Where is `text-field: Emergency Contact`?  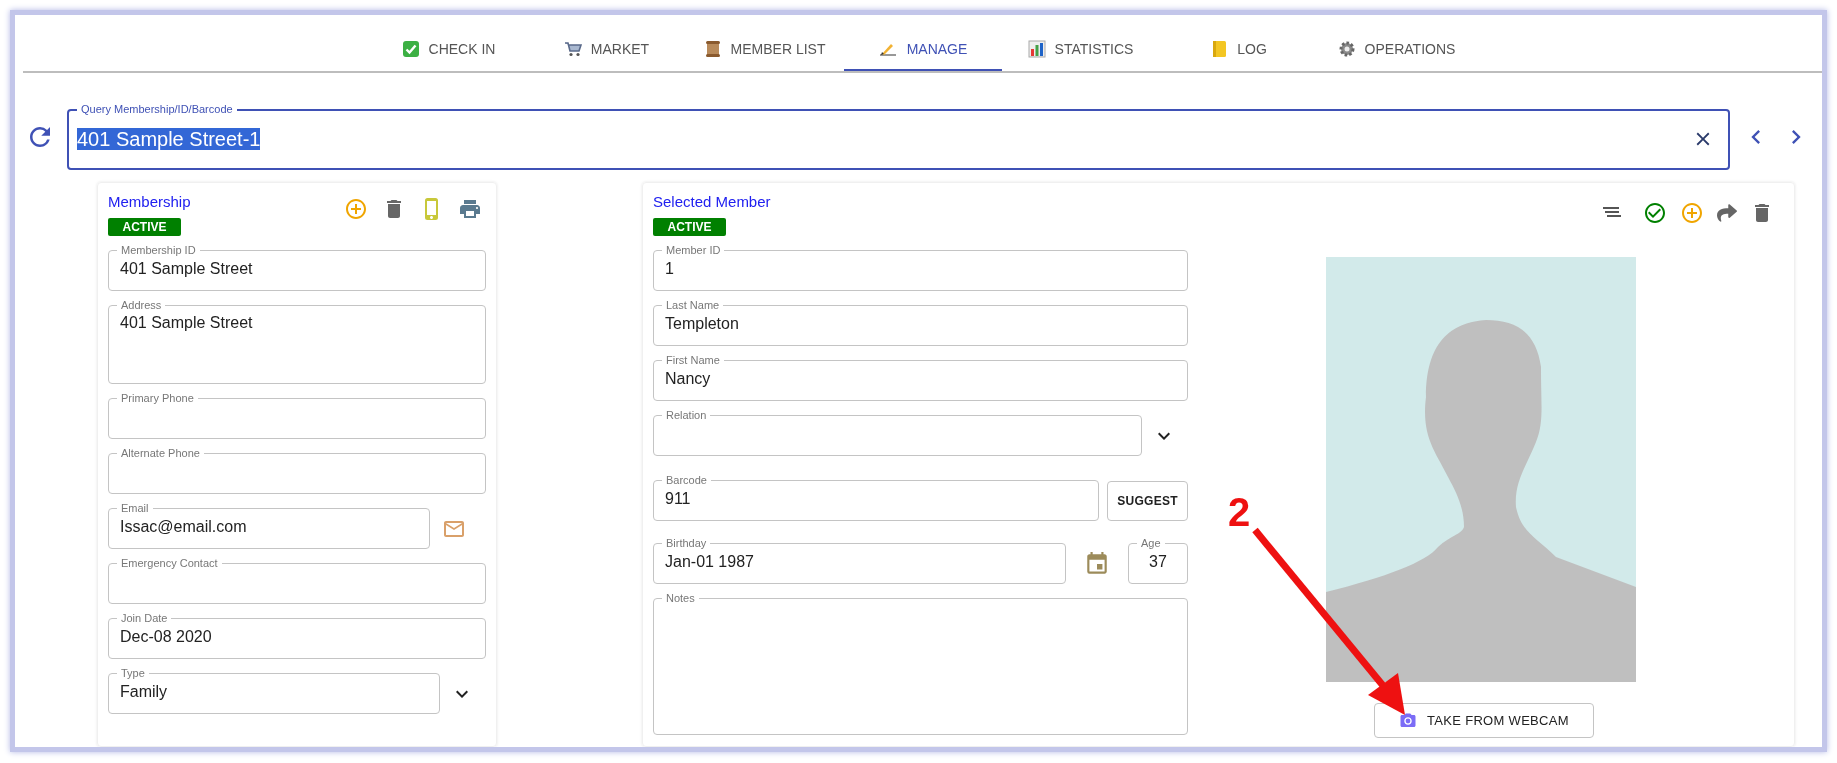
text-field: Emergency Contact is located at coordinates (297, 580).